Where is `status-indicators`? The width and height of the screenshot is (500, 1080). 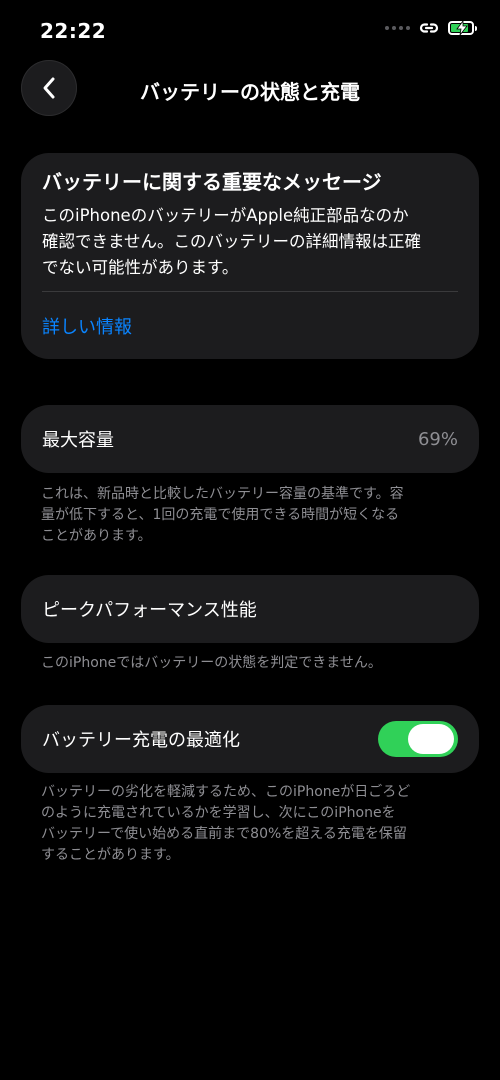 status-indicators is located at coordinates (431, 28).